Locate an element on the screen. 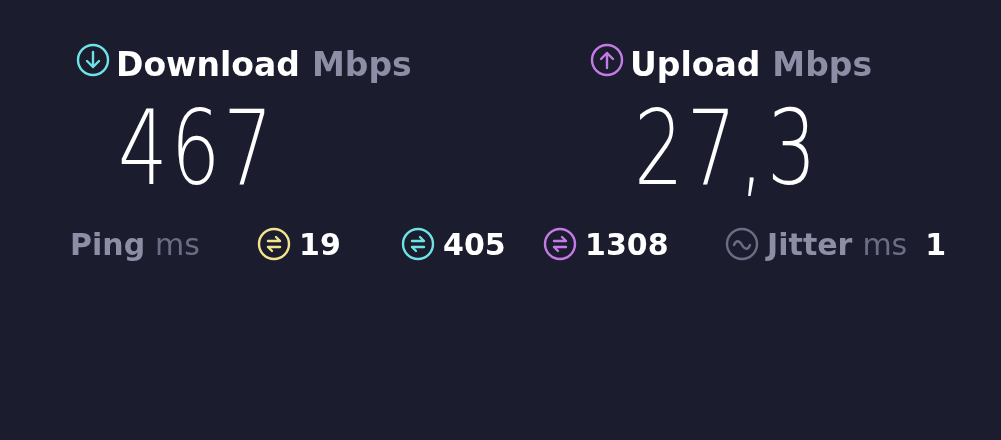 Image resolution: width=1001 pixels, height=440 pixels. ping-value: 19 is located at coordinates (320, 244).